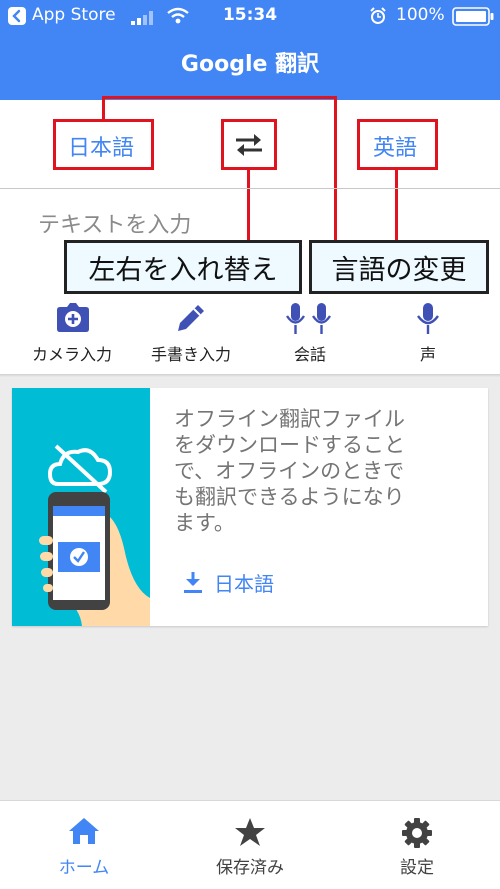 Image resolution: width=500 pixels, height=889 pixels. Describe the element at coordinates (250, 832) in the screenshot. I see `star-icon` at that location.